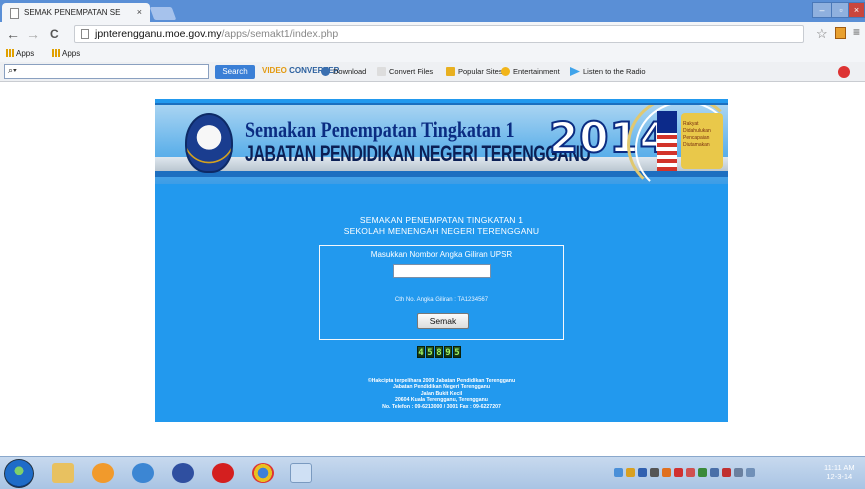  I want to click on counter-digit: 9, so click(448, 352).